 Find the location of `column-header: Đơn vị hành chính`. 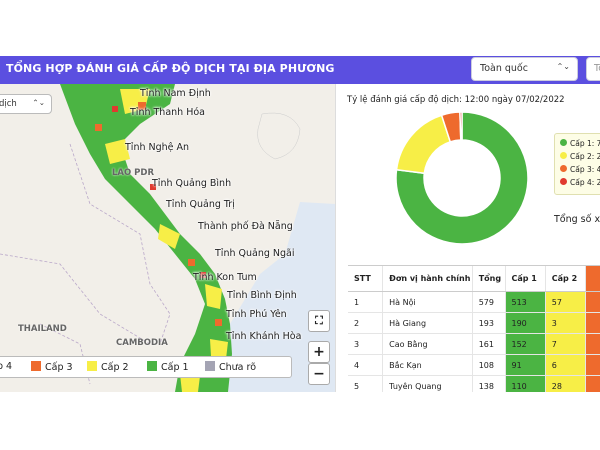

column-header: Đơn vị hành chính is located at coordinates (427, 279).